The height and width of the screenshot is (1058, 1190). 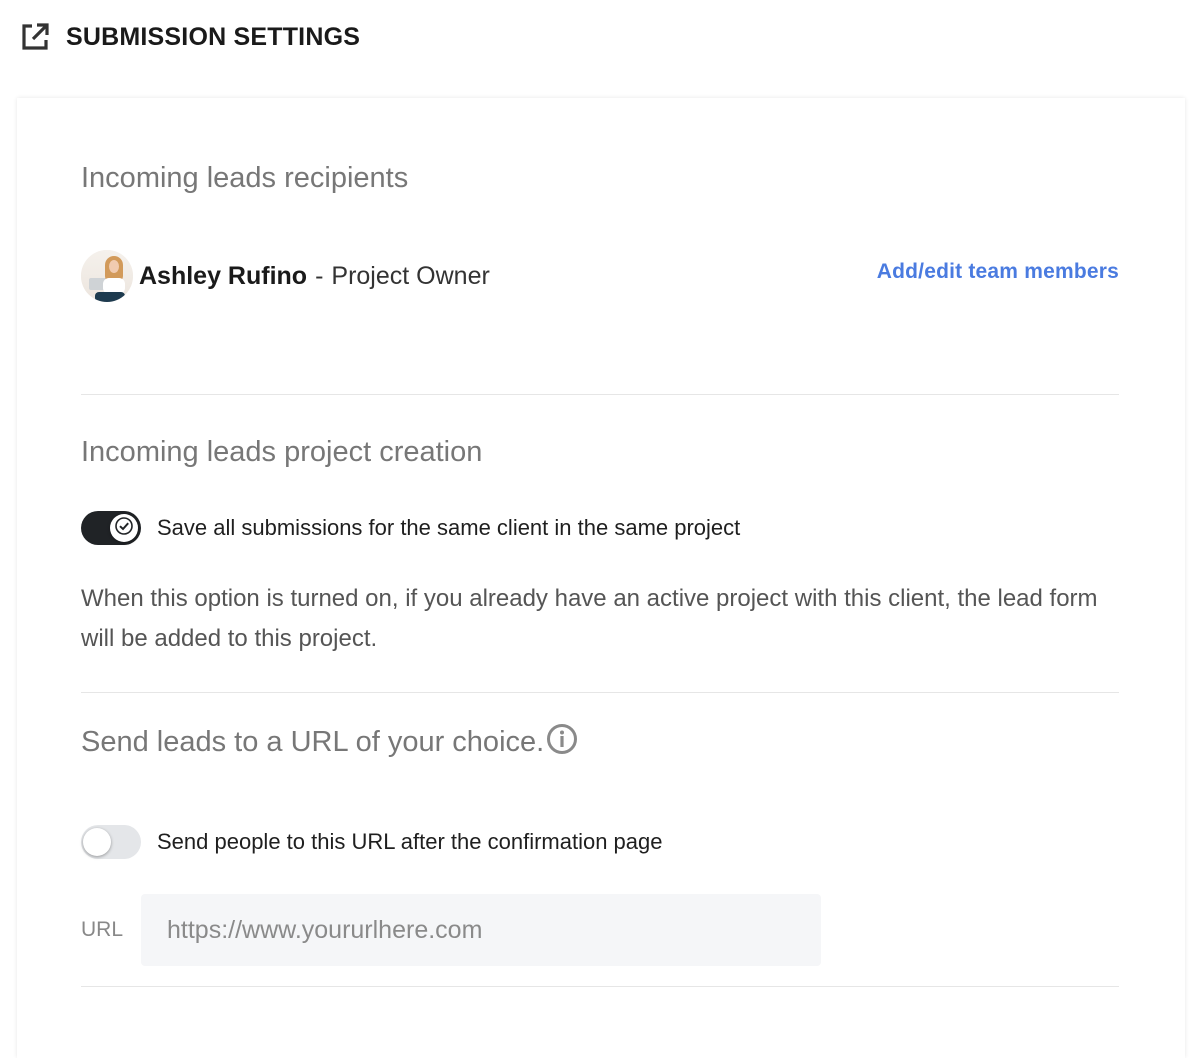 What do you see at coordinates (107, 276) in the screenshot?
I see `avatar` at bounding box center [107, 276].